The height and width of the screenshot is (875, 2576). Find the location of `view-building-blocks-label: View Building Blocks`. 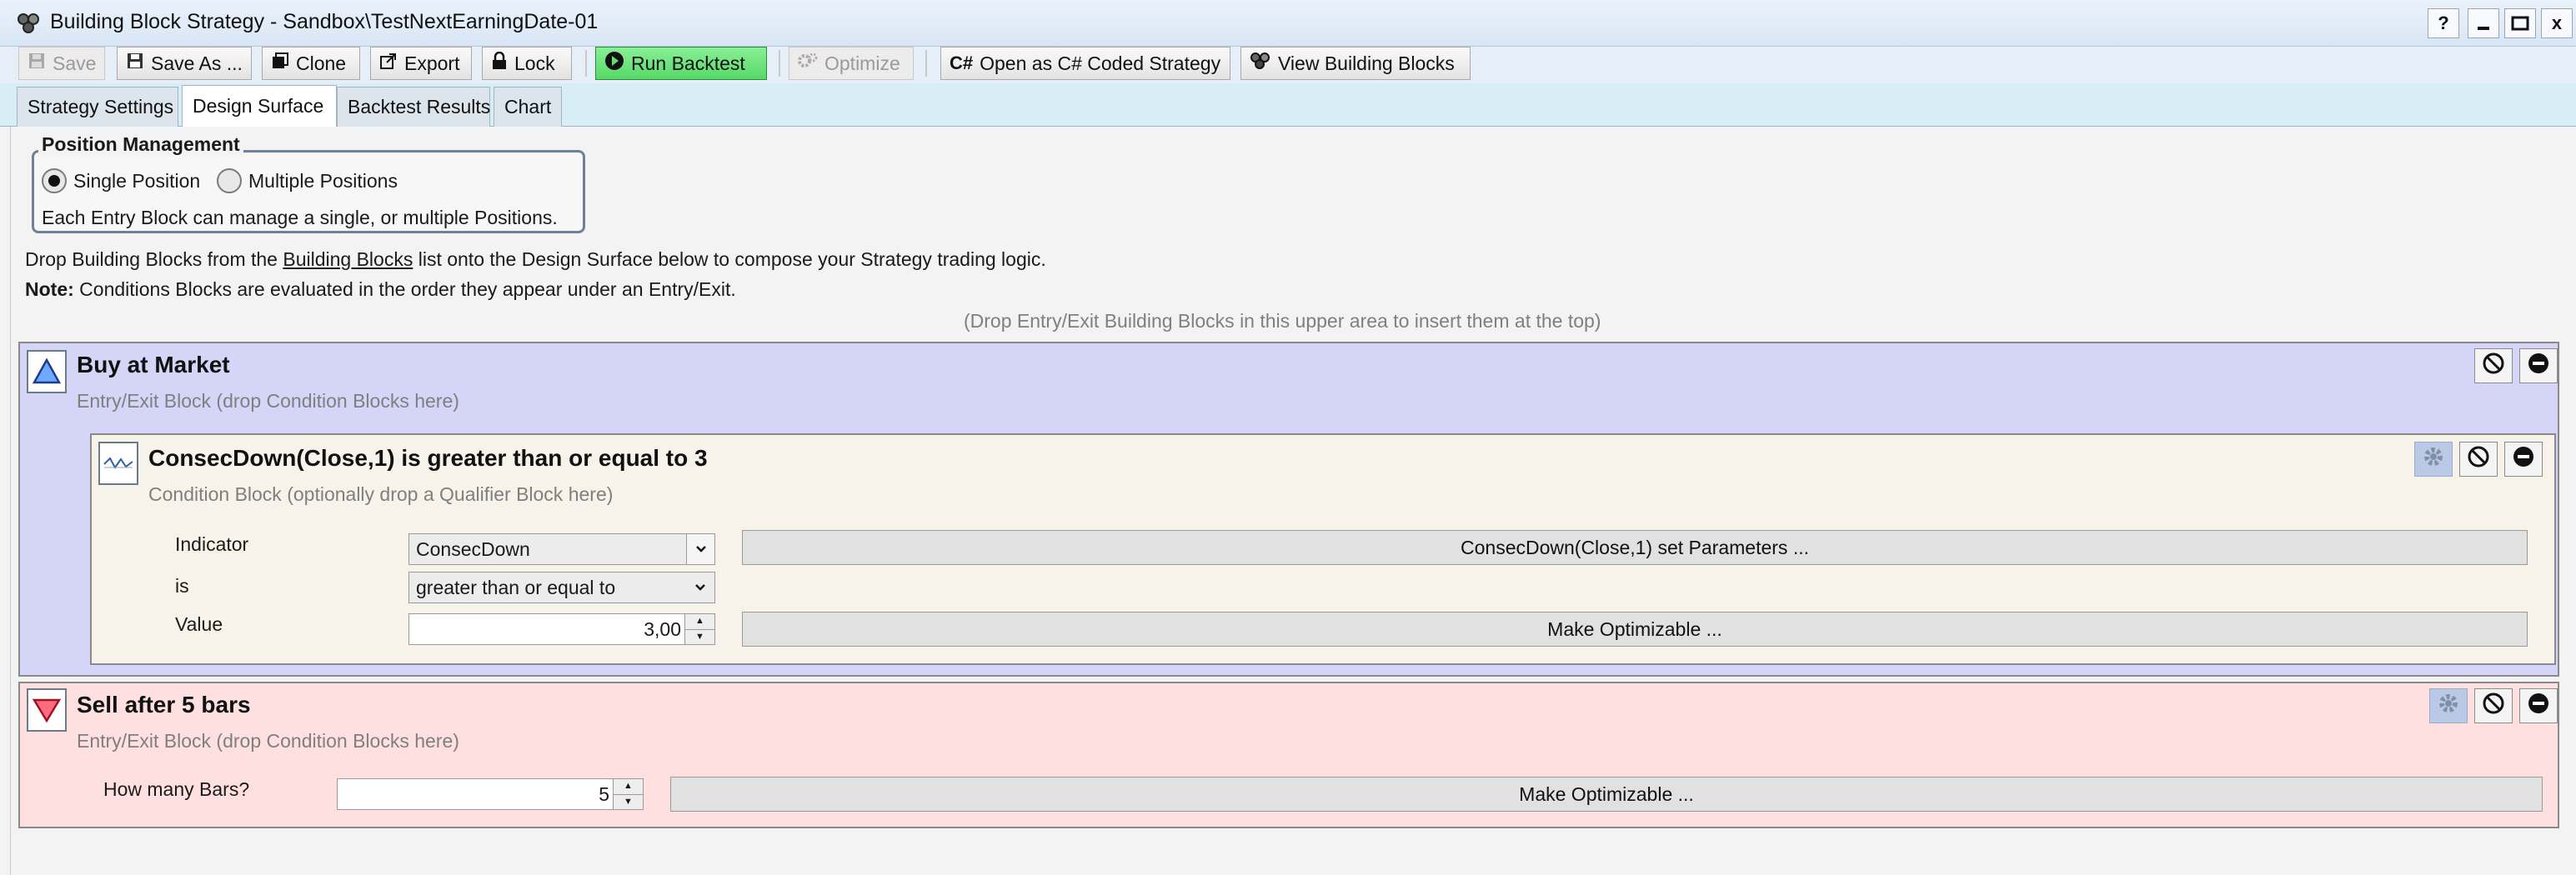

view-building-blocks-label: View Building Blocks is located at coordinates (1366, 63).